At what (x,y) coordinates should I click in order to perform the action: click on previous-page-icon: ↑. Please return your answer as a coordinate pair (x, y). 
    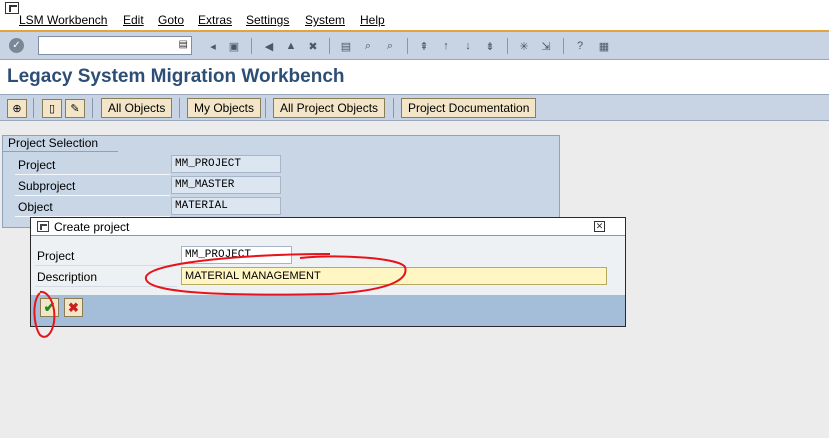
    Looking at the image, I should click on (446, 46).